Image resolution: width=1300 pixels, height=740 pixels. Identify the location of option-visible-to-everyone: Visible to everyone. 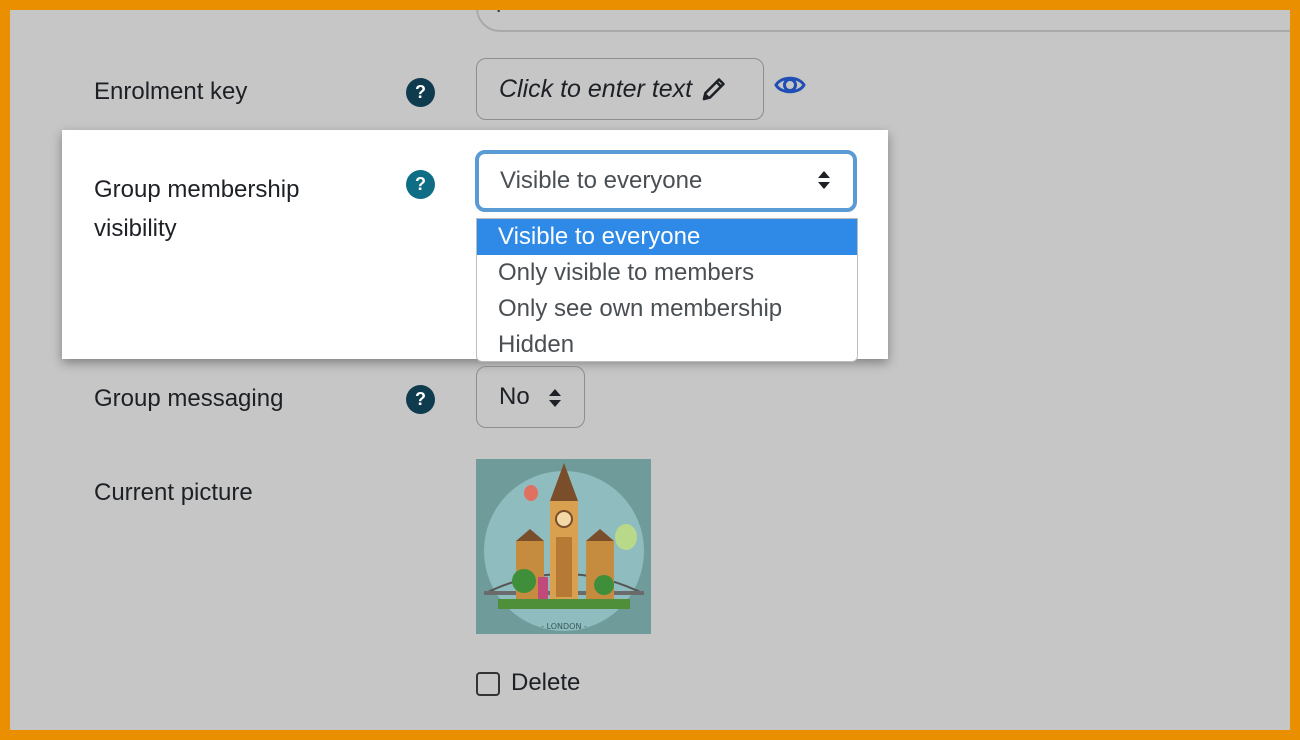
(667, 237).